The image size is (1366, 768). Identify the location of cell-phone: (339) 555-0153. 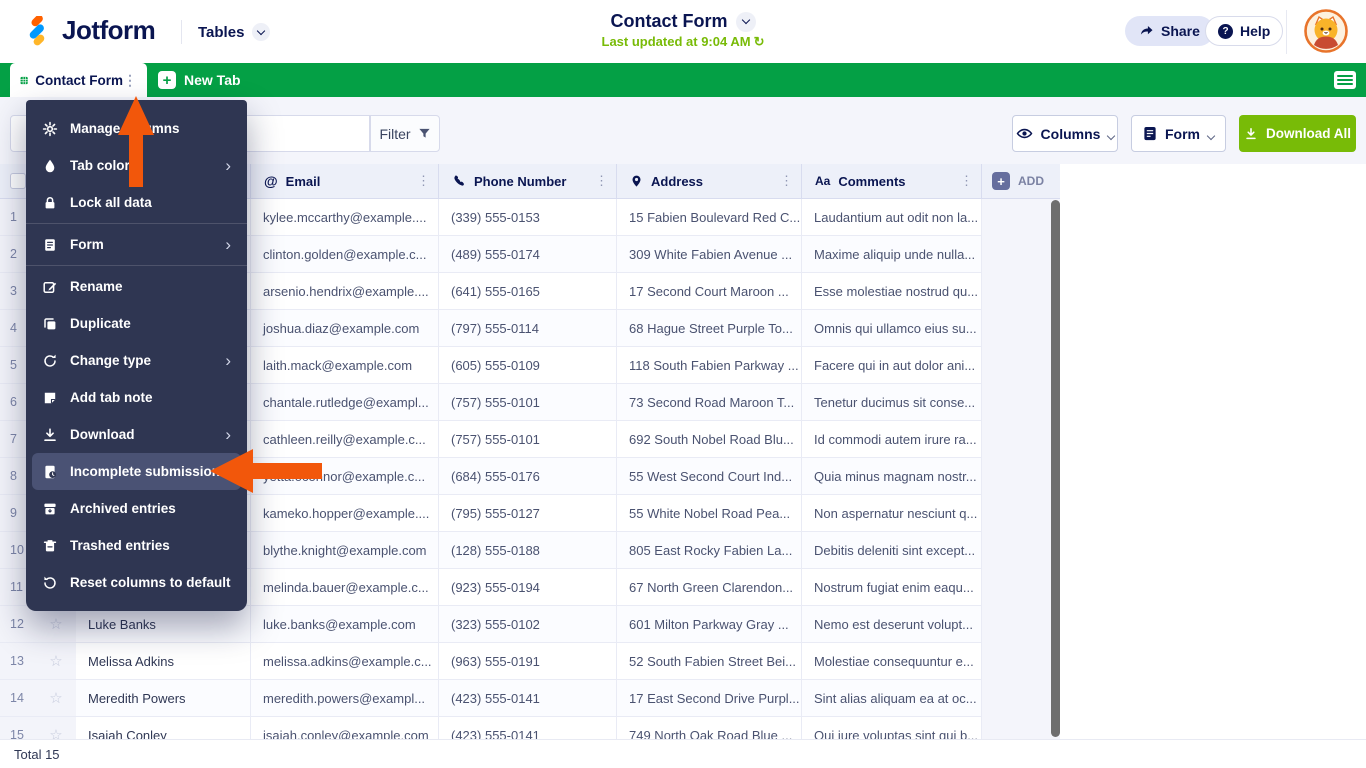
(528, 217).